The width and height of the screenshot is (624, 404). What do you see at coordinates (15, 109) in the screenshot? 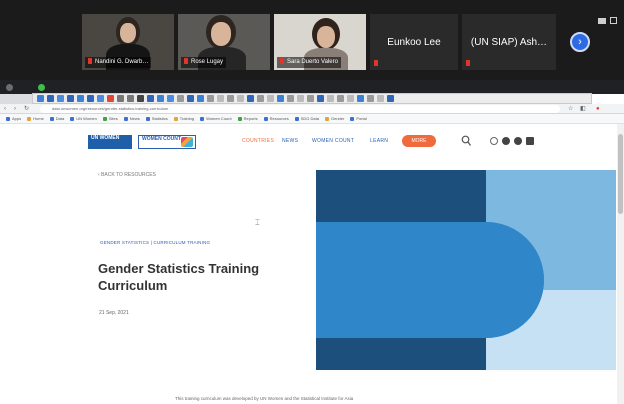
I see `forward-icon: ›` at bounding box center [15, 109].